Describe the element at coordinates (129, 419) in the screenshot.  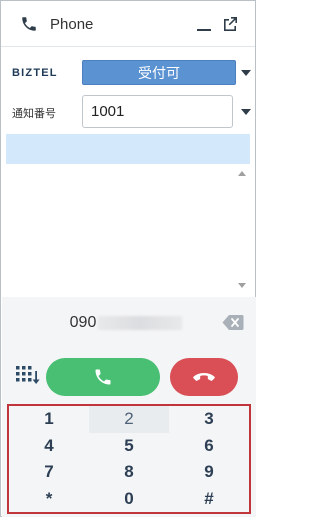
I see `key-2: 2` at that location.